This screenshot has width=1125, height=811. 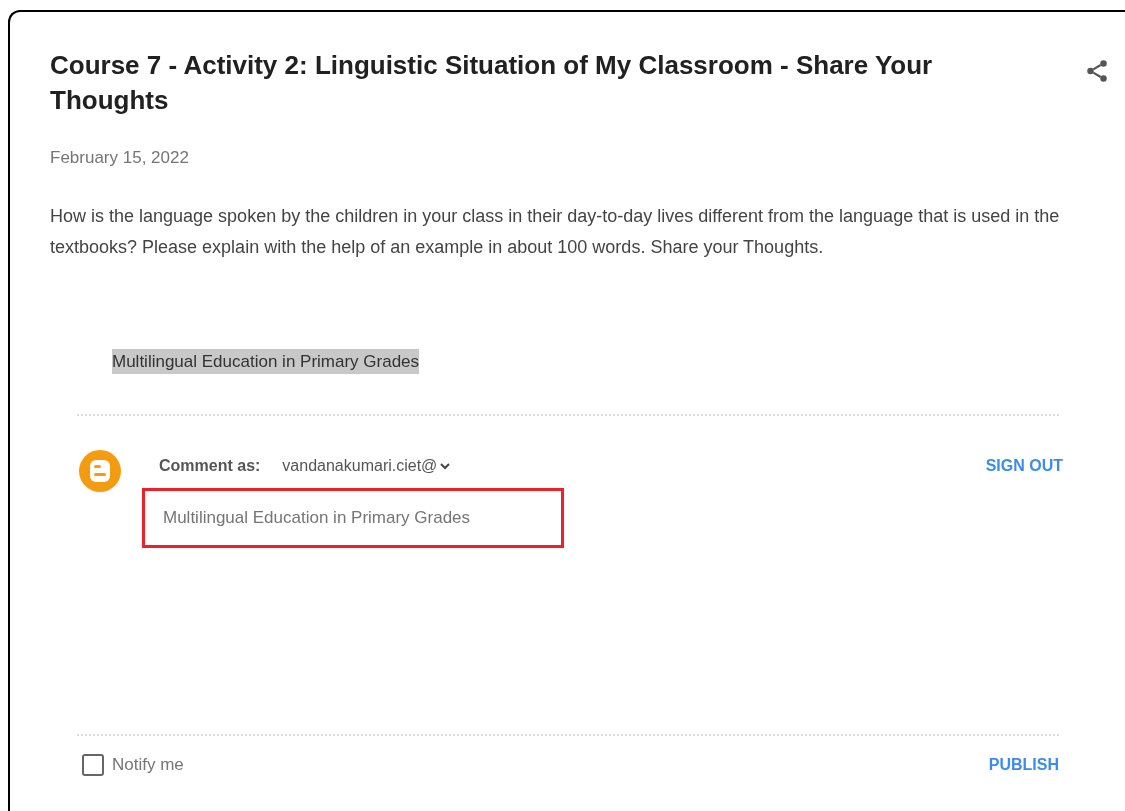 What do you see at coordinates (93, 764) in the screenshot?
I see `notify-checkbox` at bounding box center [93, 764].